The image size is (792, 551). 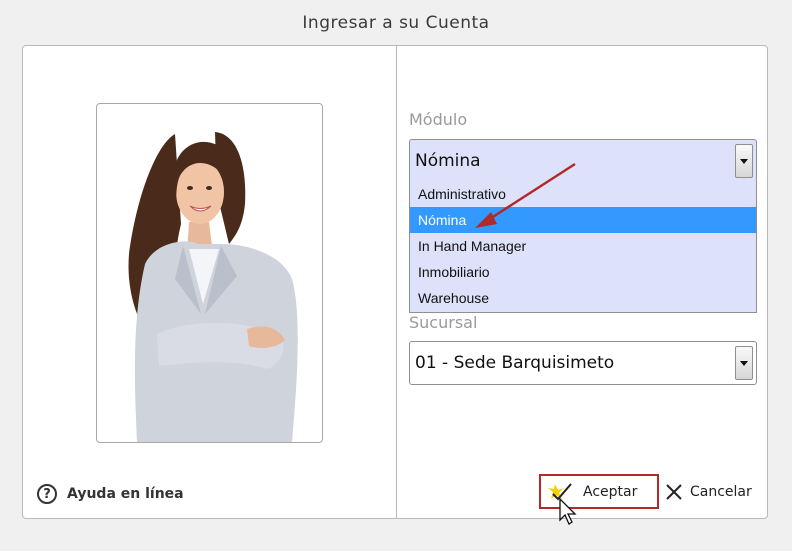 I want to click on modulo-option-in-hand-manager: In Hand Manager, so click(x=583, y=246).